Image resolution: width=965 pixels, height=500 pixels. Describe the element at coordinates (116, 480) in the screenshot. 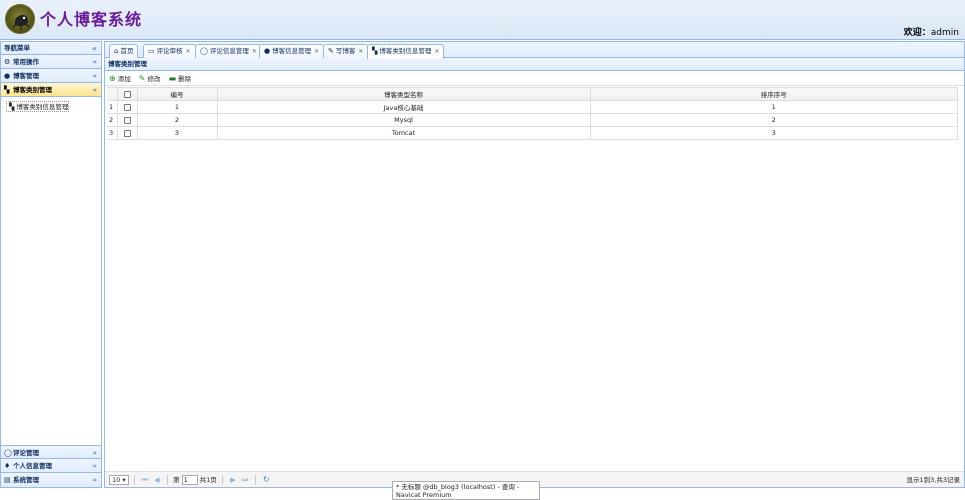

I see `page-size-value: 10` at that location.